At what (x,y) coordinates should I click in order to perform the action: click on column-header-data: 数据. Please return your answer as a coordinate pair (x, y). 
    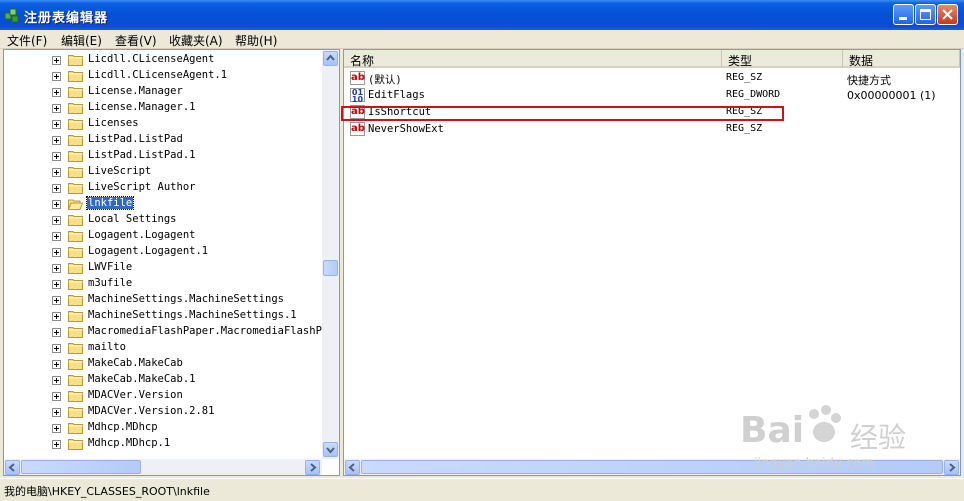
    Looking at the image, I should click on (901, 59).